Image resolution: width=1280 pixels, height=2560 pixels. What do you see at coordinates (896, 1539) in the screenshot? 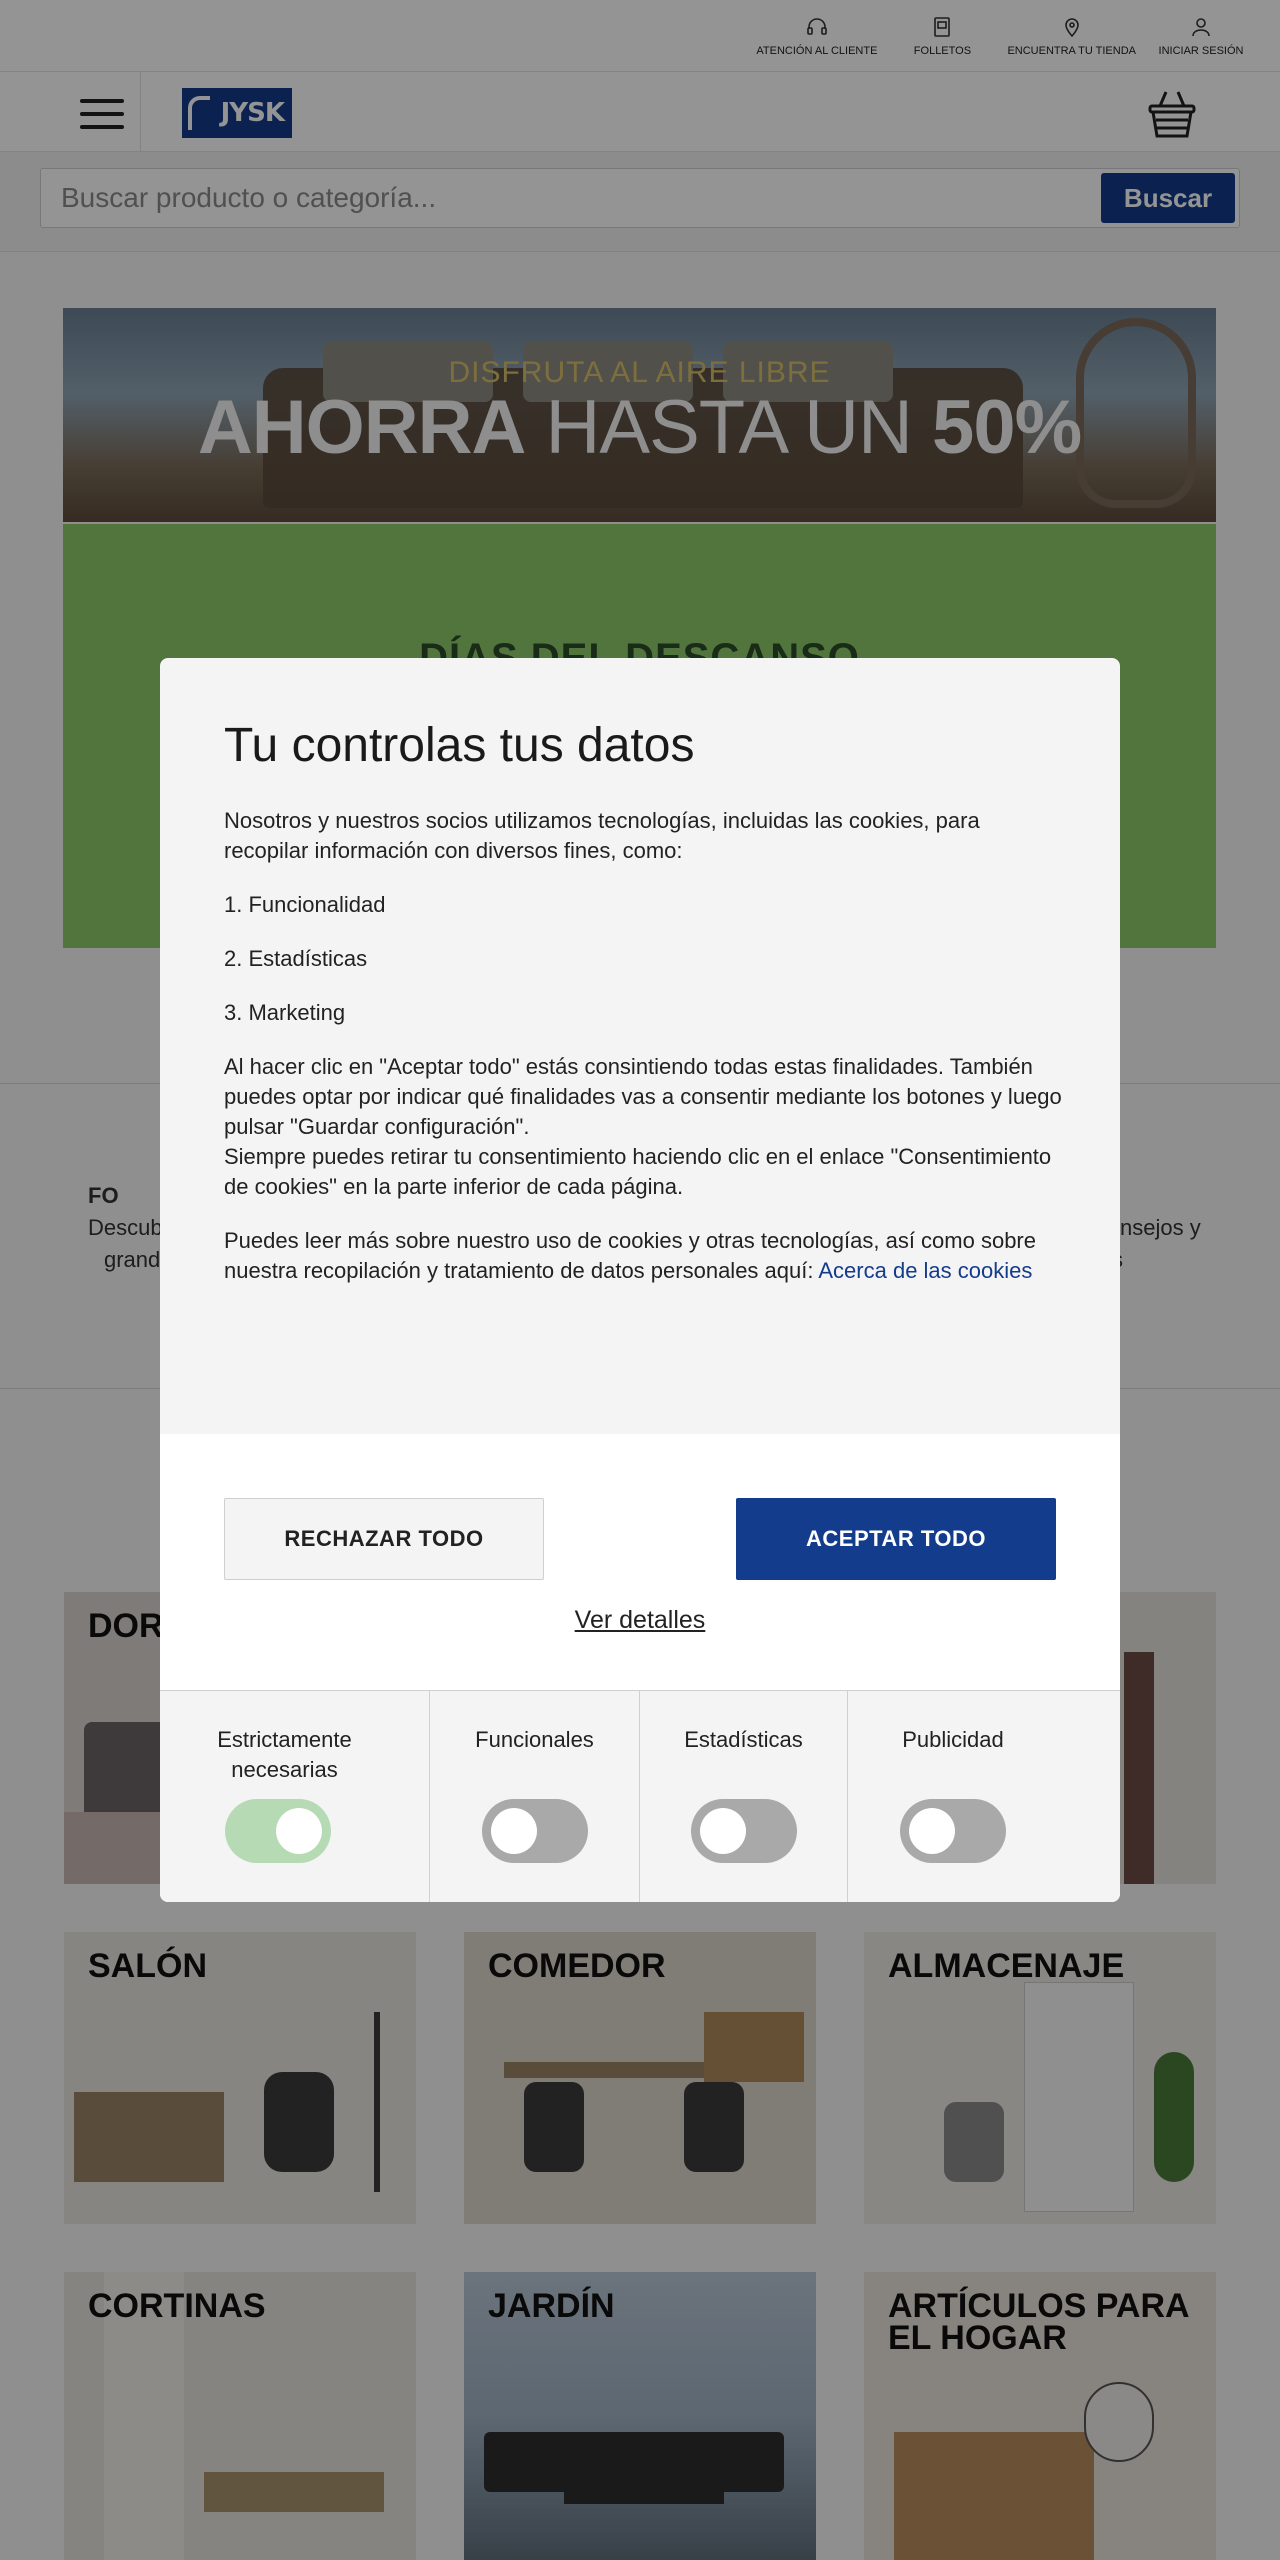
I see `accept-all-button: ACEPTAR TODO` at bounding box center [896, 1539].